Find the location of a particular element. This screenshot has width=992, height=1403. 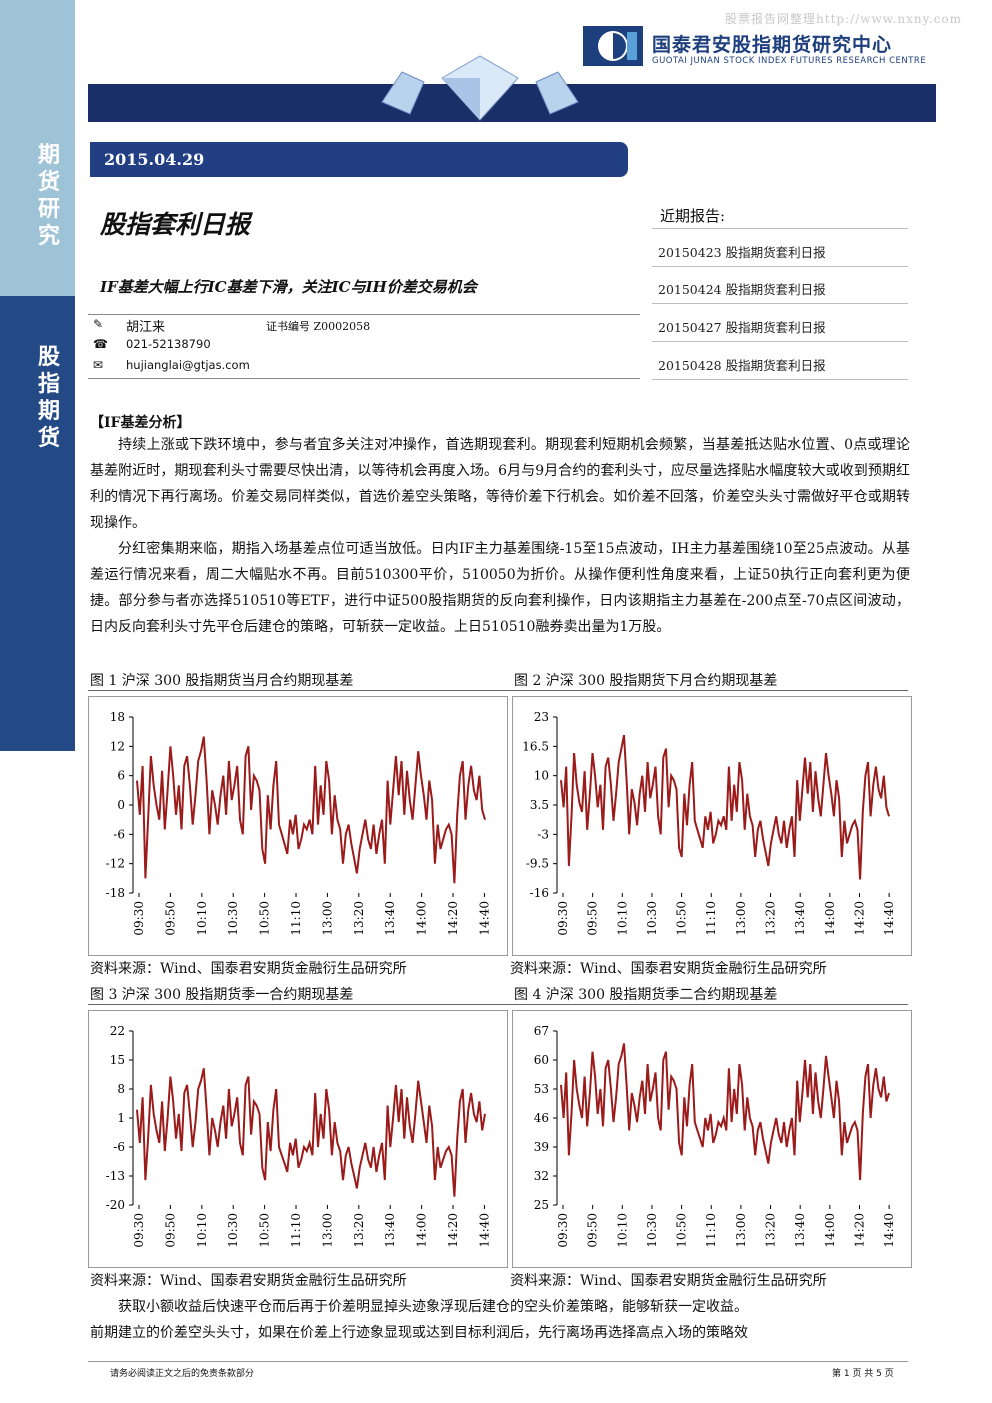

sidebar-top-label: 期货研究 is located at coordinates (48, 195).